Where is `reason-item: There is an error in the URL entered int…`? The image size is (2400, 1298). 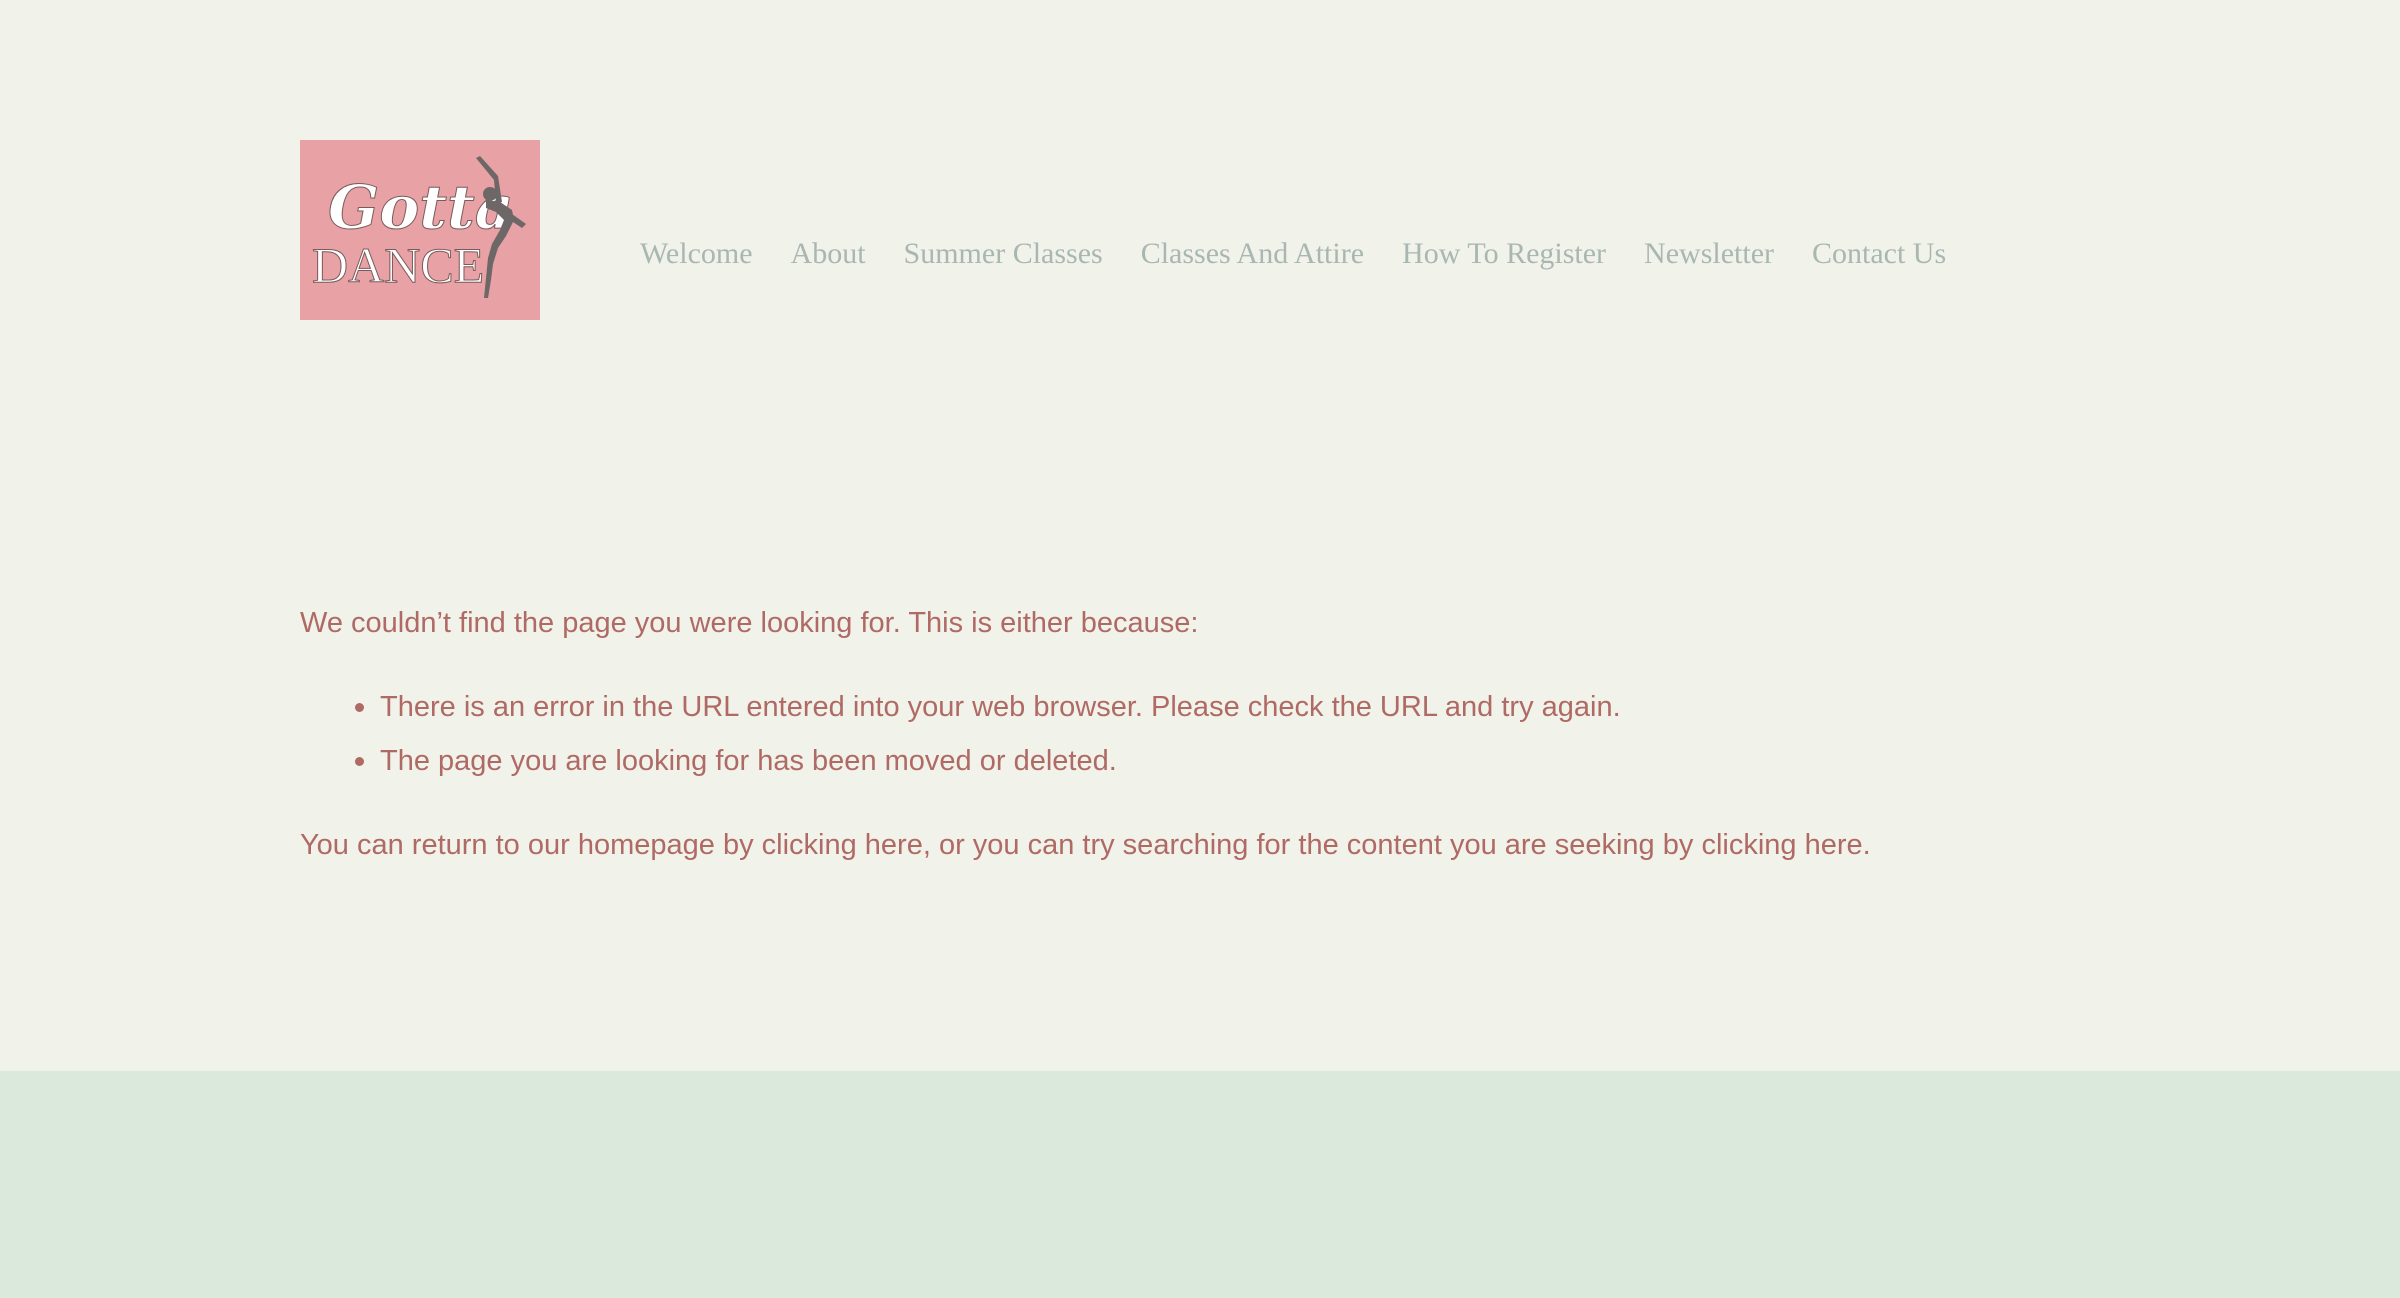 reason-item: There is an error in the URL entered int… is located at coordinates (1227, 707).